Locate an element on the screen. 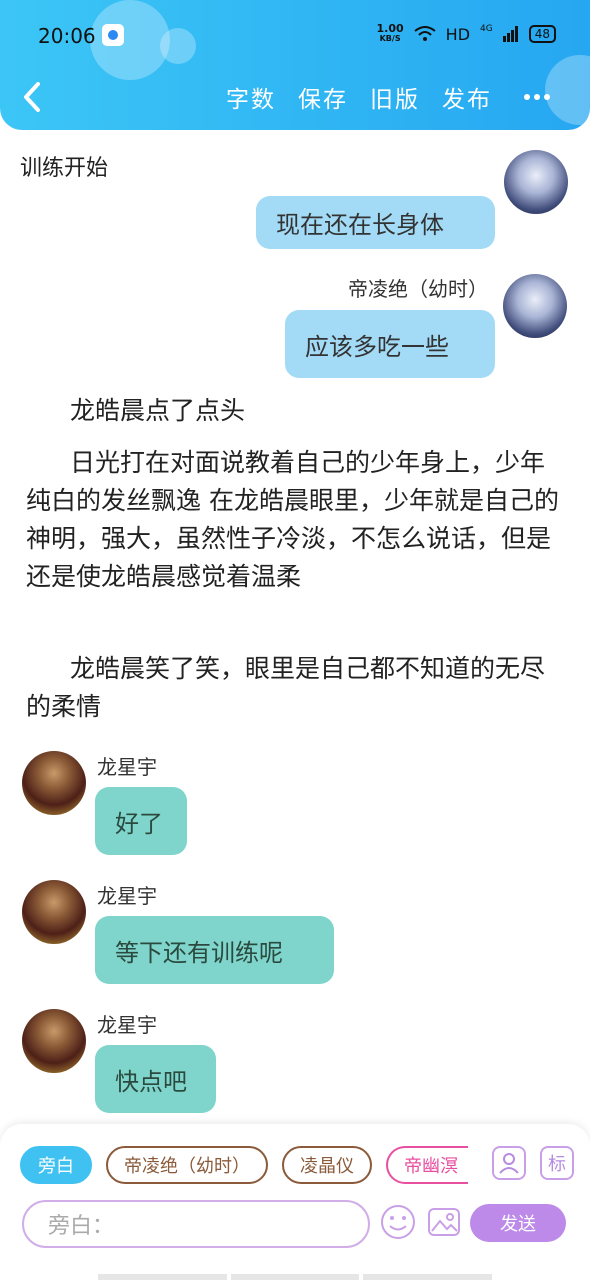 The width and height of the screenshot is (590, 1280). message-text: 快点吧 is located at coordinates (151, 1081).